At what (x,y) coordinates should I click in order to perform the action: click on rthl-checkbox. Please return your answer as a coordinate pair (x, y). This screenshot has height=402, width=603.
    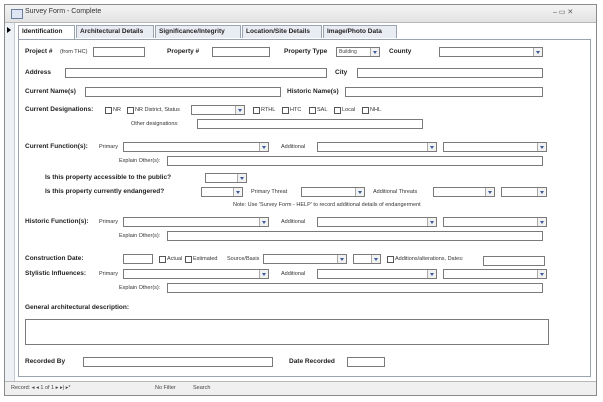
    Looking at the image, I should click on (256, 110).